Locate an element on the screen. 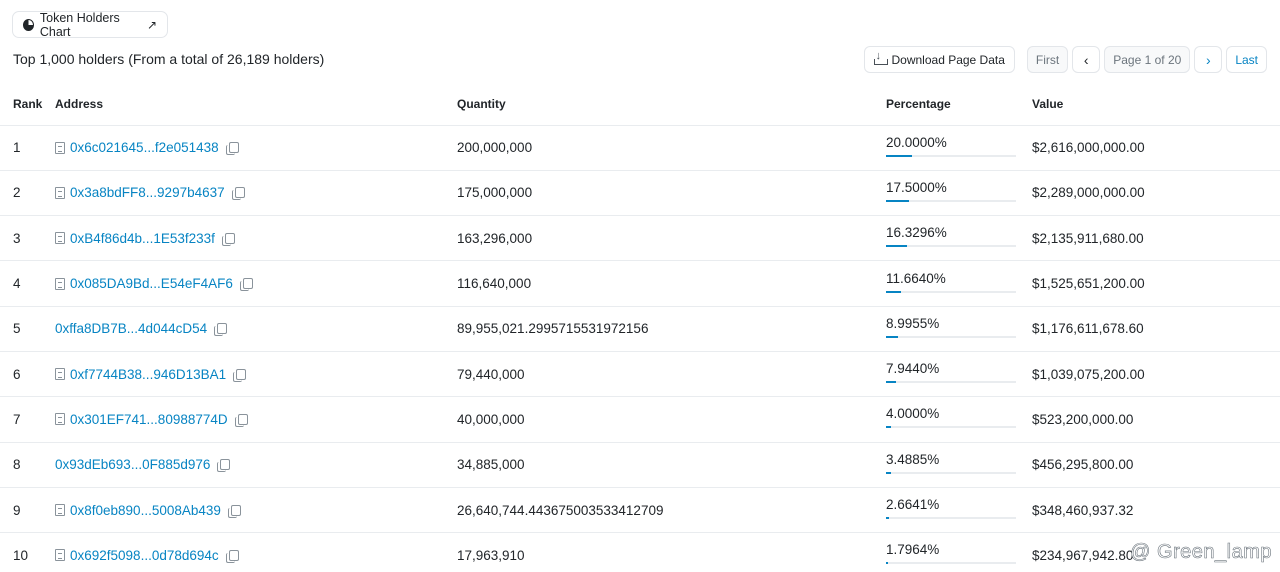 This screenshot has width=1280, height=572. address-link-wrap: 0x3a8bdFF8...9297b4637 is located at coordinates (256, 193).